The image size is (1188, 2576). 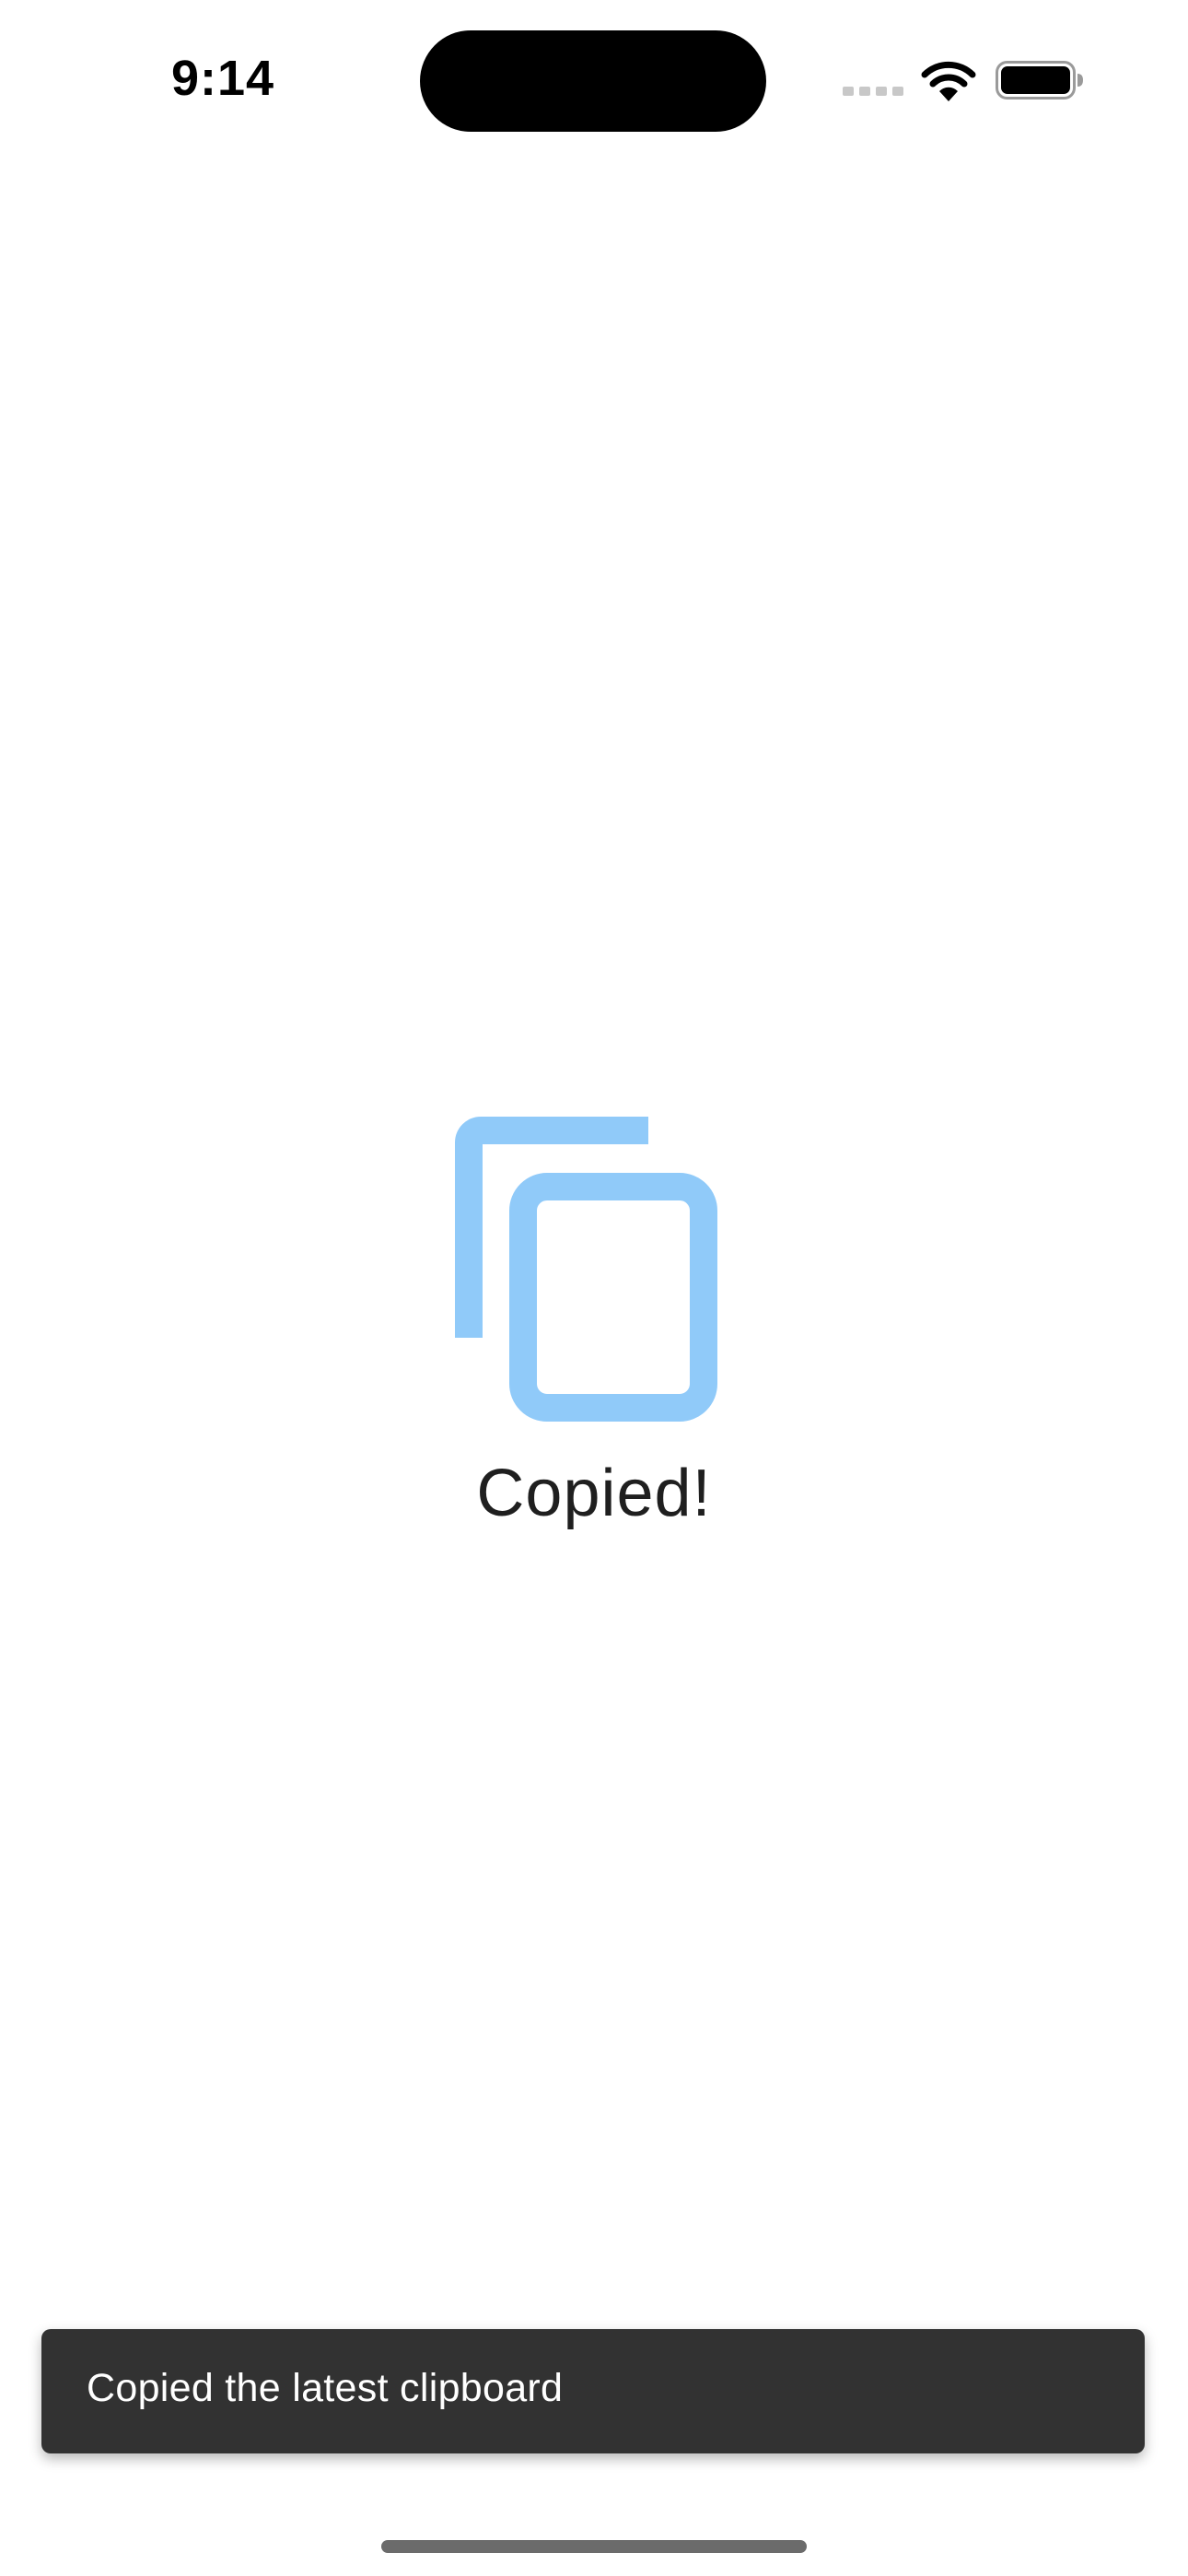 I want to click on cellular-signal-icon, so click(x=873, y=91).